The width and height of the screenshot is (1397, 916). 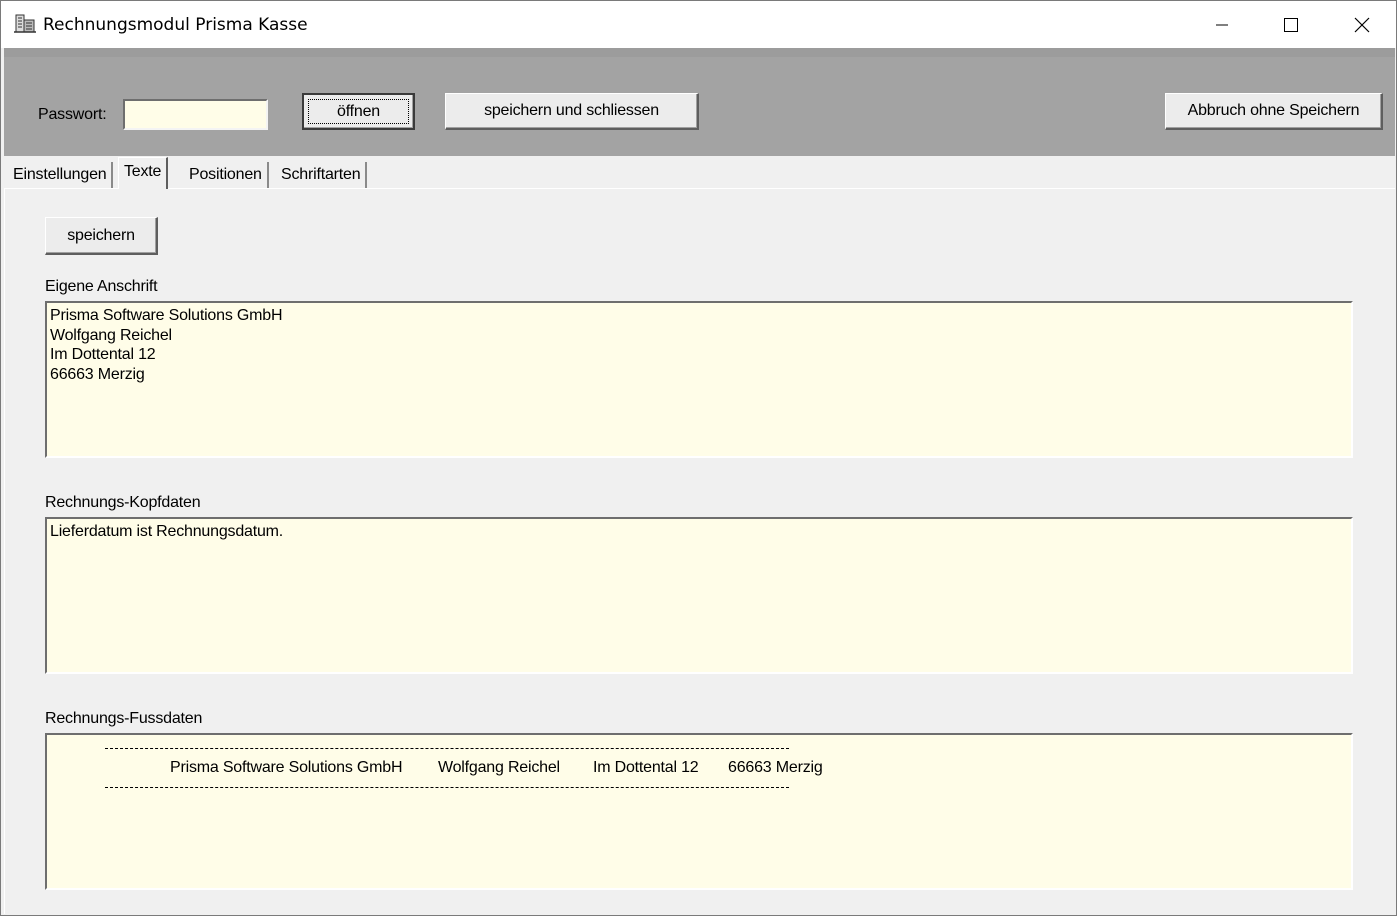 I want to click on footer-dash-line-bottom, so click(x=447, y=787).